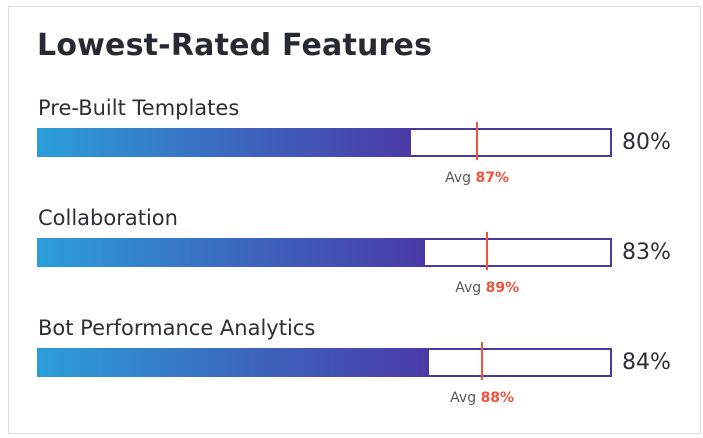 This screenshot has height=438, width=703. I want to click on card-title: Lowest-Rated Features, so click(235, 45).